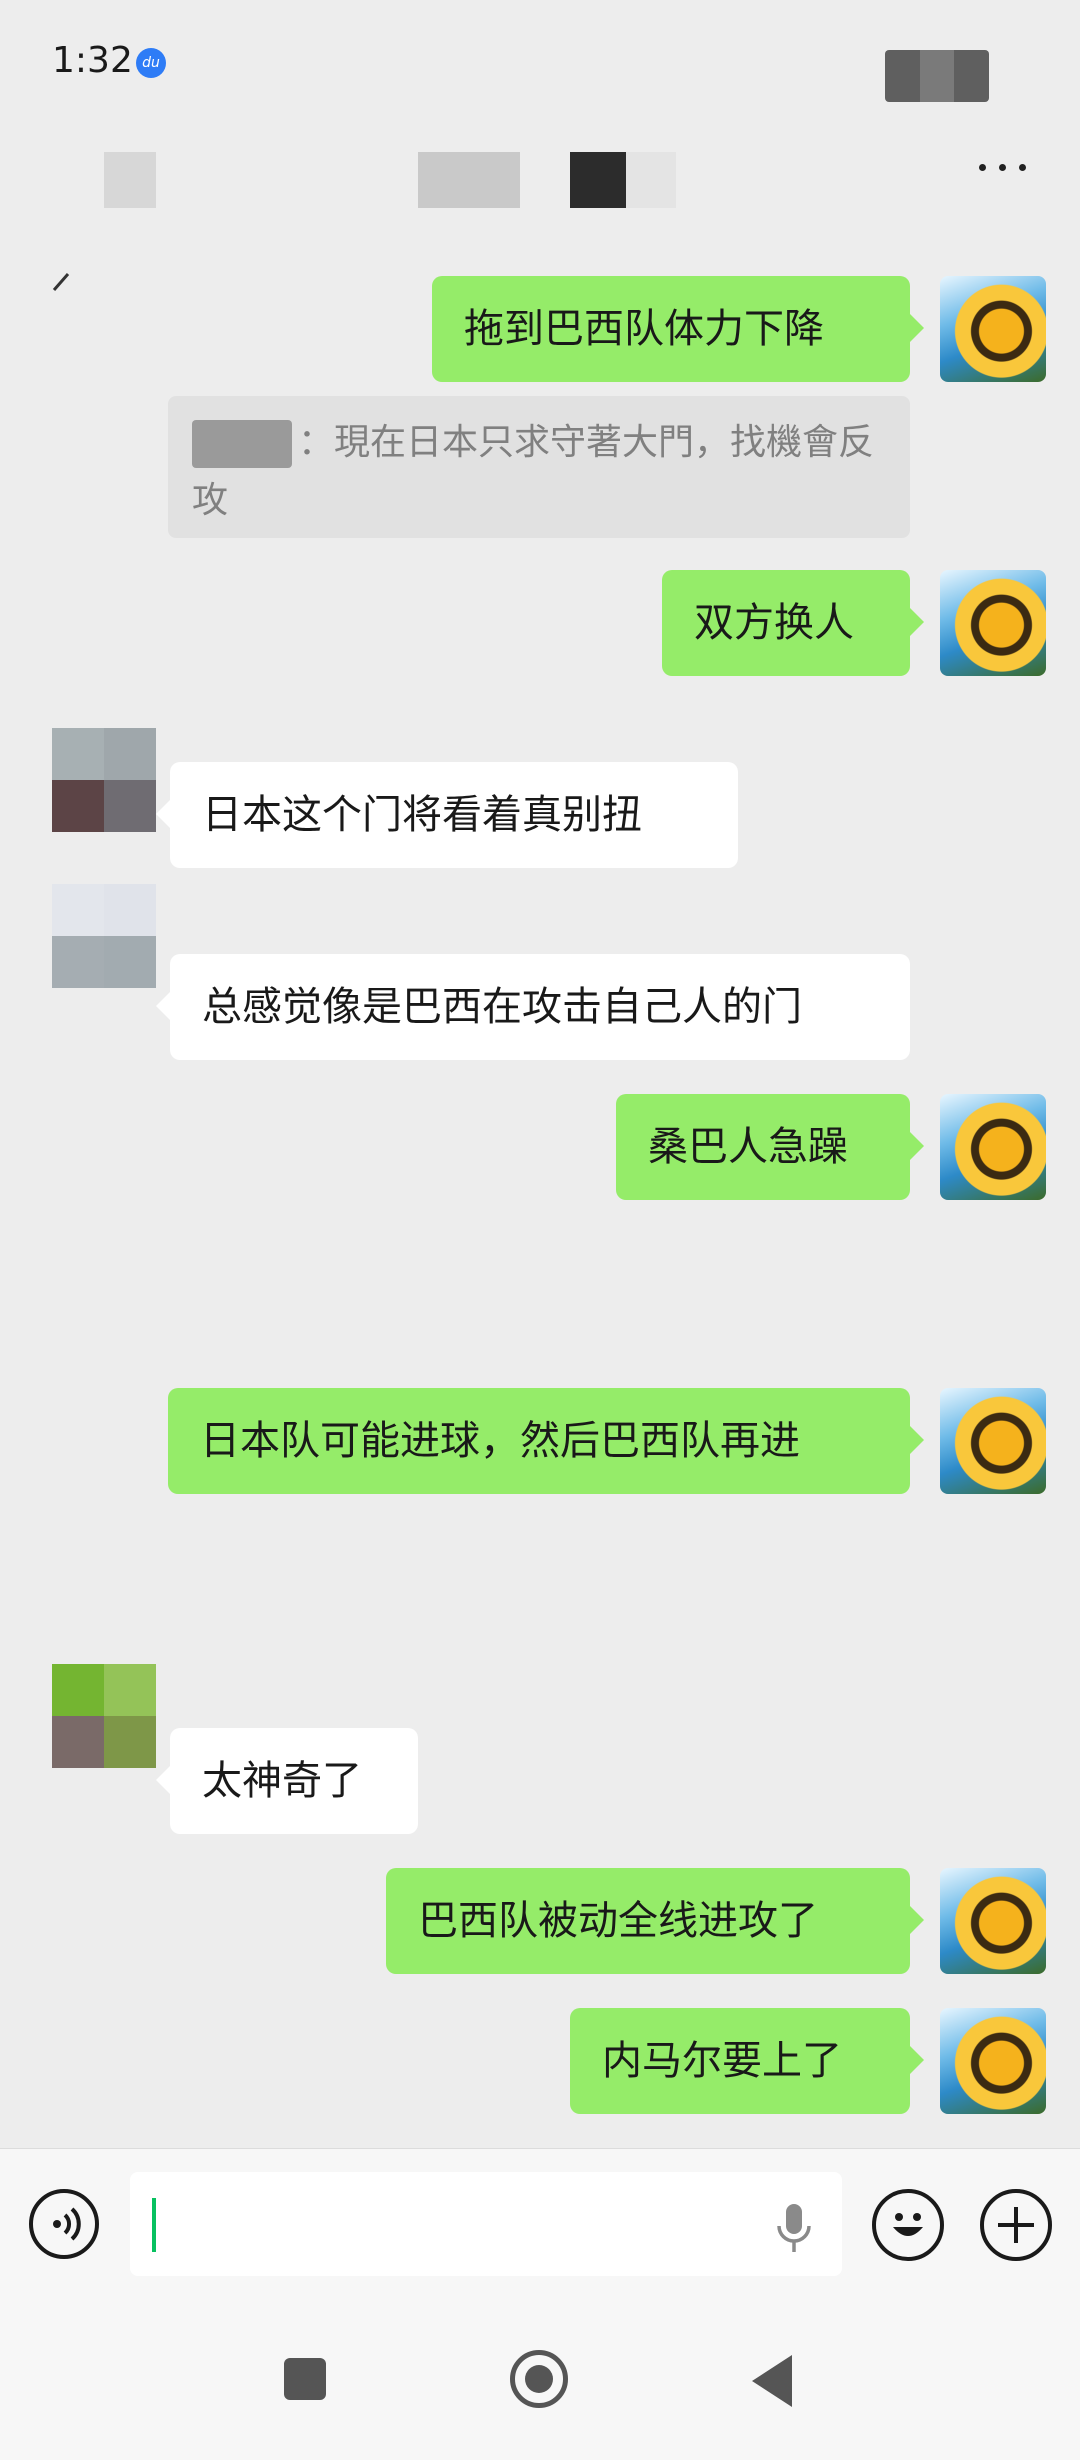 The height and width of the screenshot is (2460, 1080). I want to click on message-bubble-self: 拖到巴西队体力下降, so click(678, 329).